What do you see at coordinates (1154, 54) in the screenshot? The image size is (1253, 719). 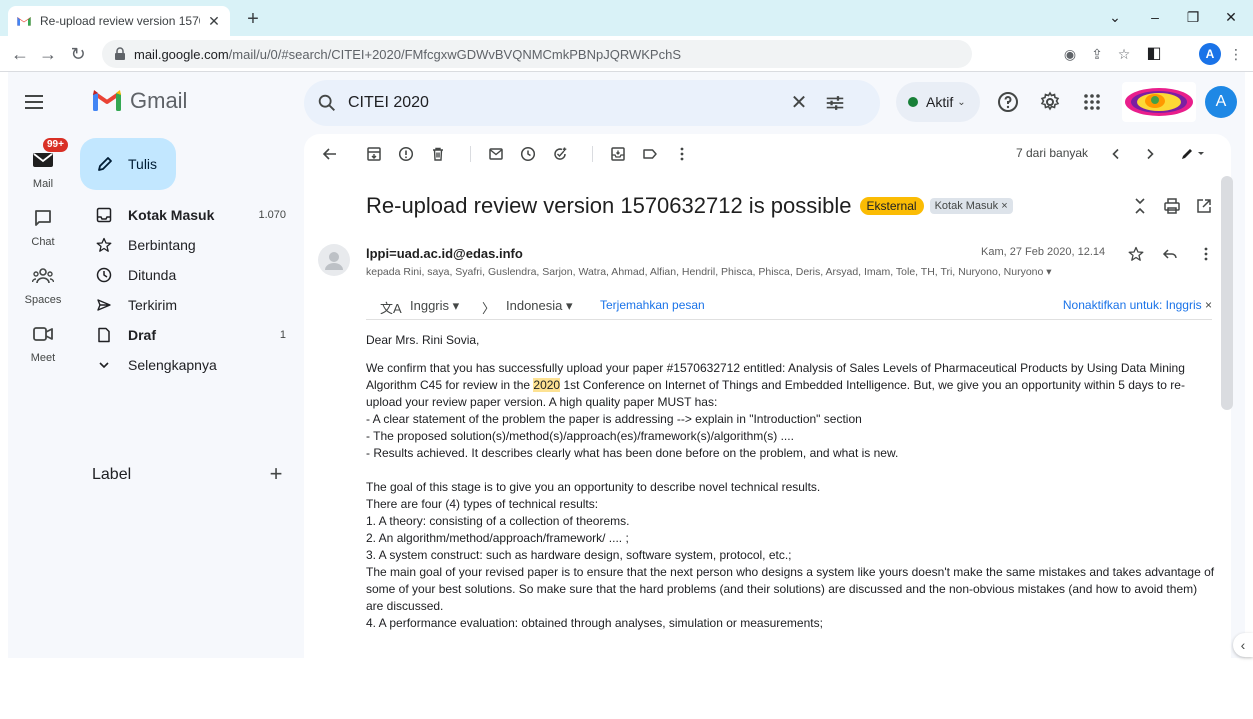 I see `sidebar-icon: ◧` at bounding box center [1154, 54].